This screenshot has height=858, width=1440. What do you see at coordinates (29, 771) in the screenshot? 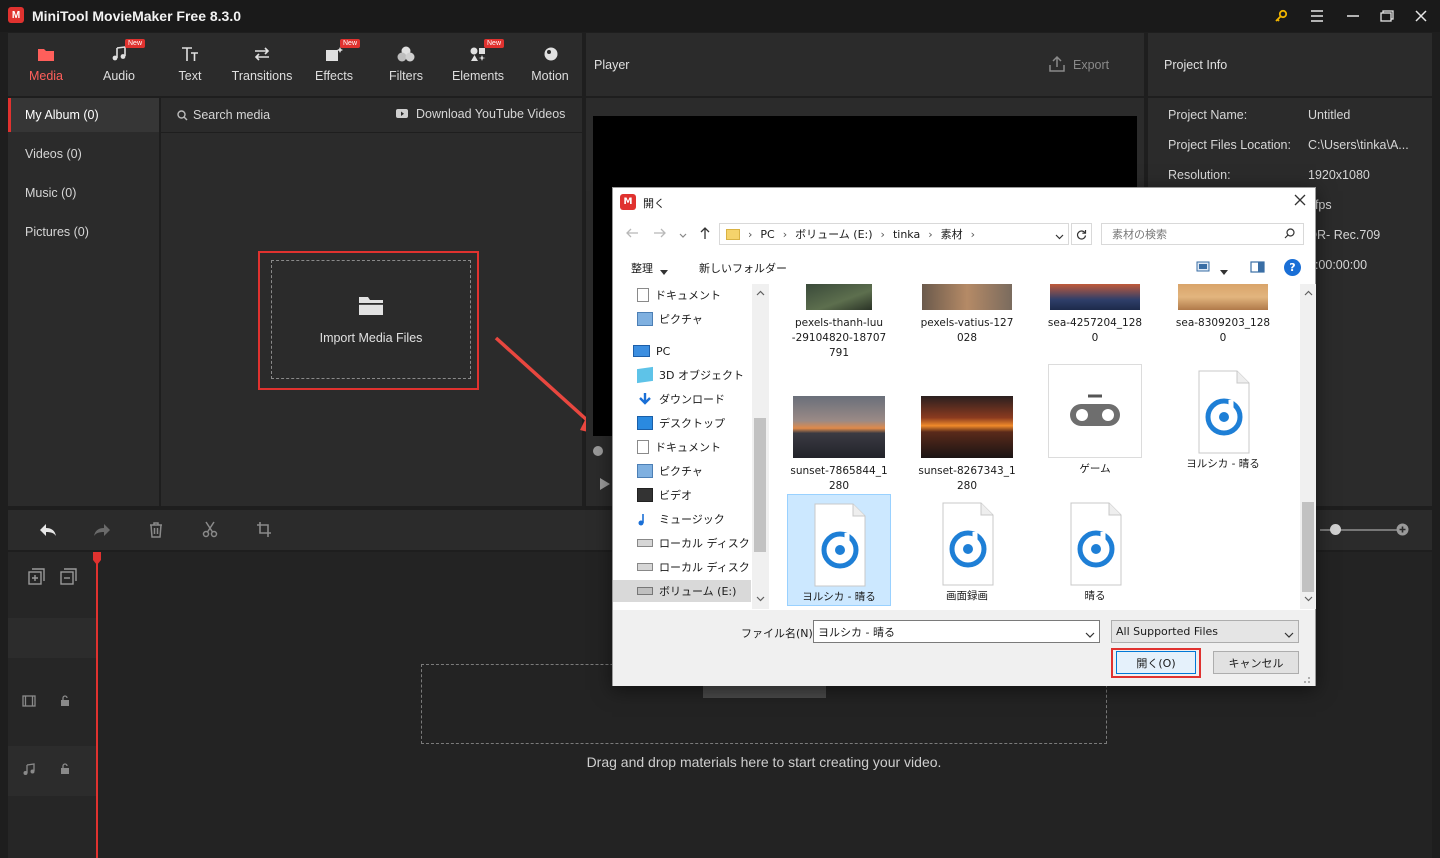
I see `music-track-icon` at bounding box center [29, 771].